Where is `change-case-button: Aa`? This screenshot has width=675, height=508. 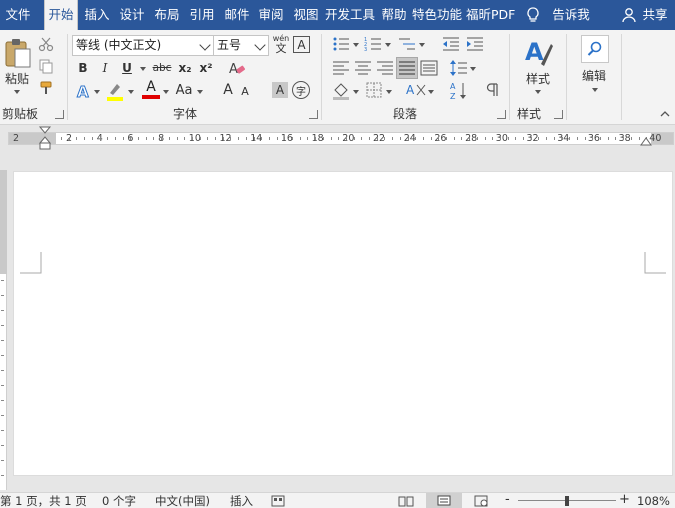 change-case-button: Aa is located at coordinates (184, 90).